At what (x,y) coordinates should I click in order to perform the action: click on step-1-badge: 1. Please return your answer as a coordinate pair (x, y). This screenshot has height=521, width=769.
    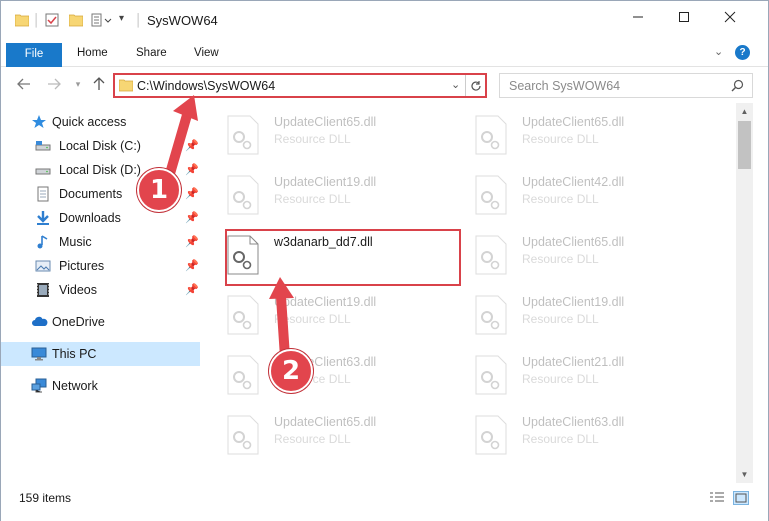
    Looking at the image, I should click on (159, 190).